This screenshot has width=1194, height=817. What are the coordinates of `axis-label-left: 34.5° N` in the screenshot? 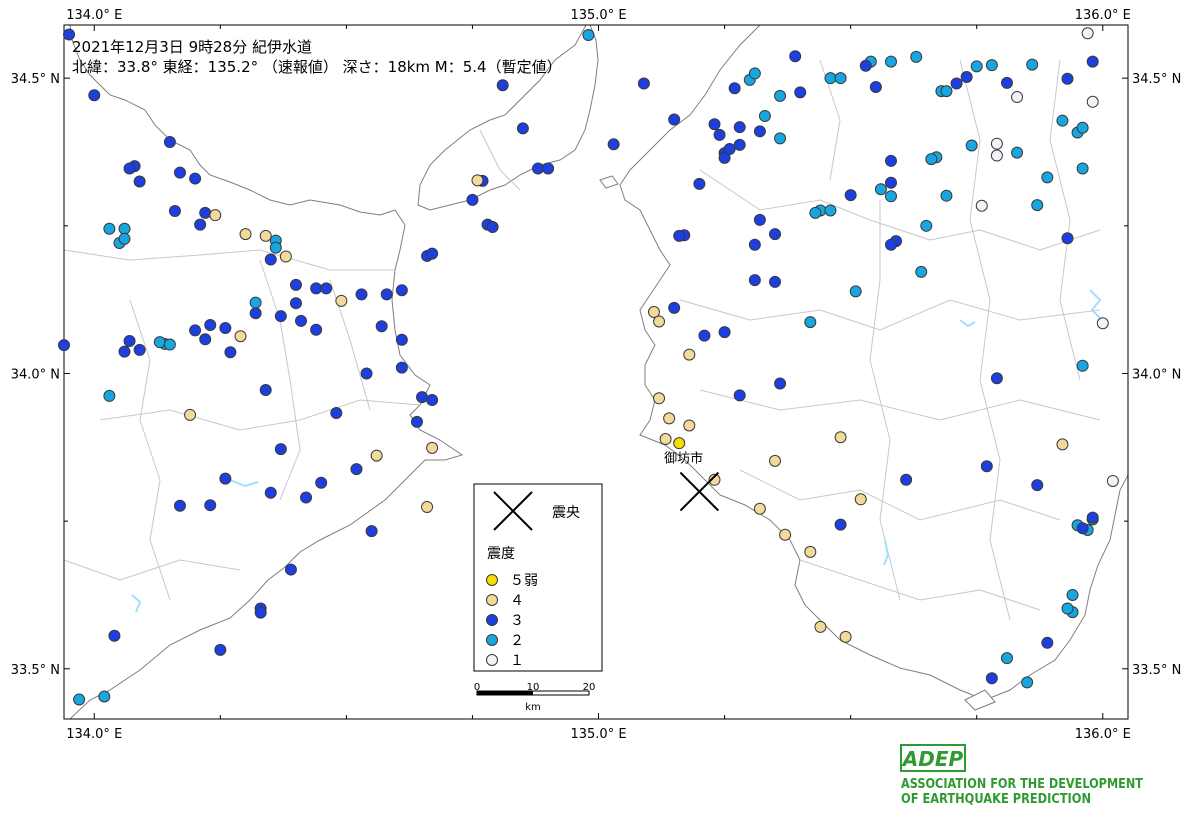 It's located at (35, 79).